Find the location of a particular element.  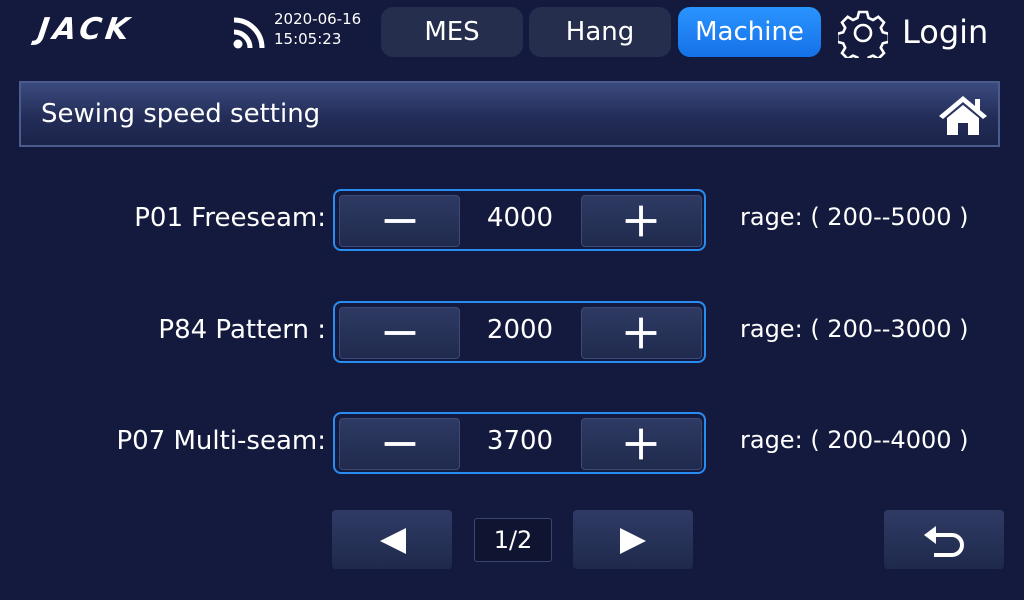

param-value: 2000 is located at coordinates (520, 330).